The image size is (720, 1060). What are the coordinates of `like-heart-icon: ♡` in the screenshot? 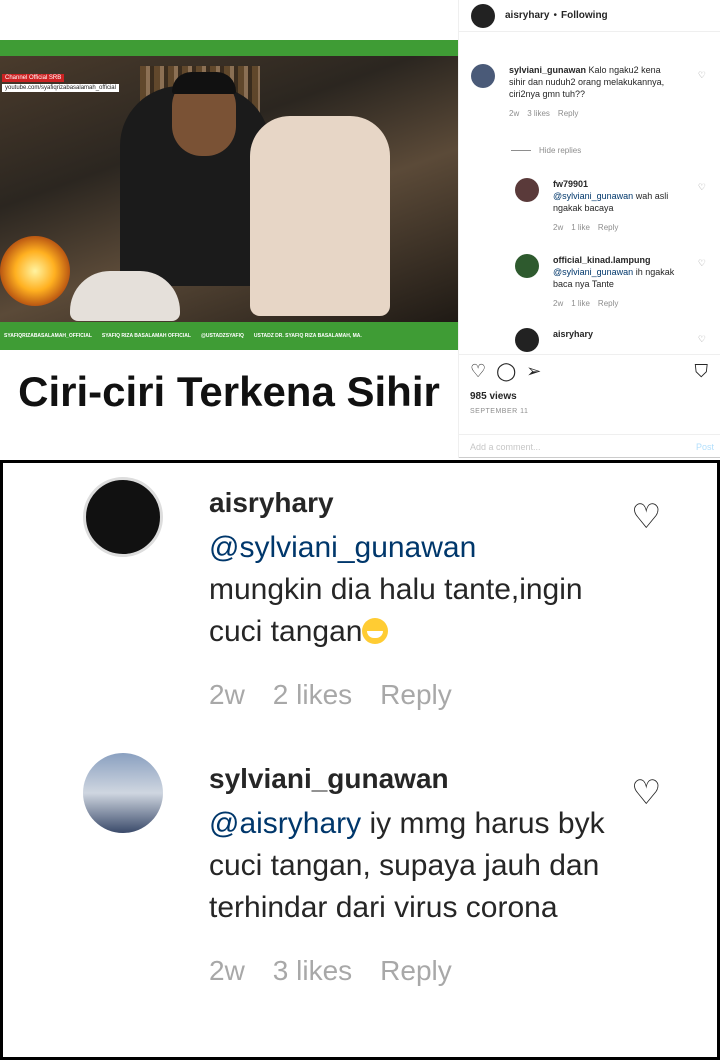 It's located at (478, 372).